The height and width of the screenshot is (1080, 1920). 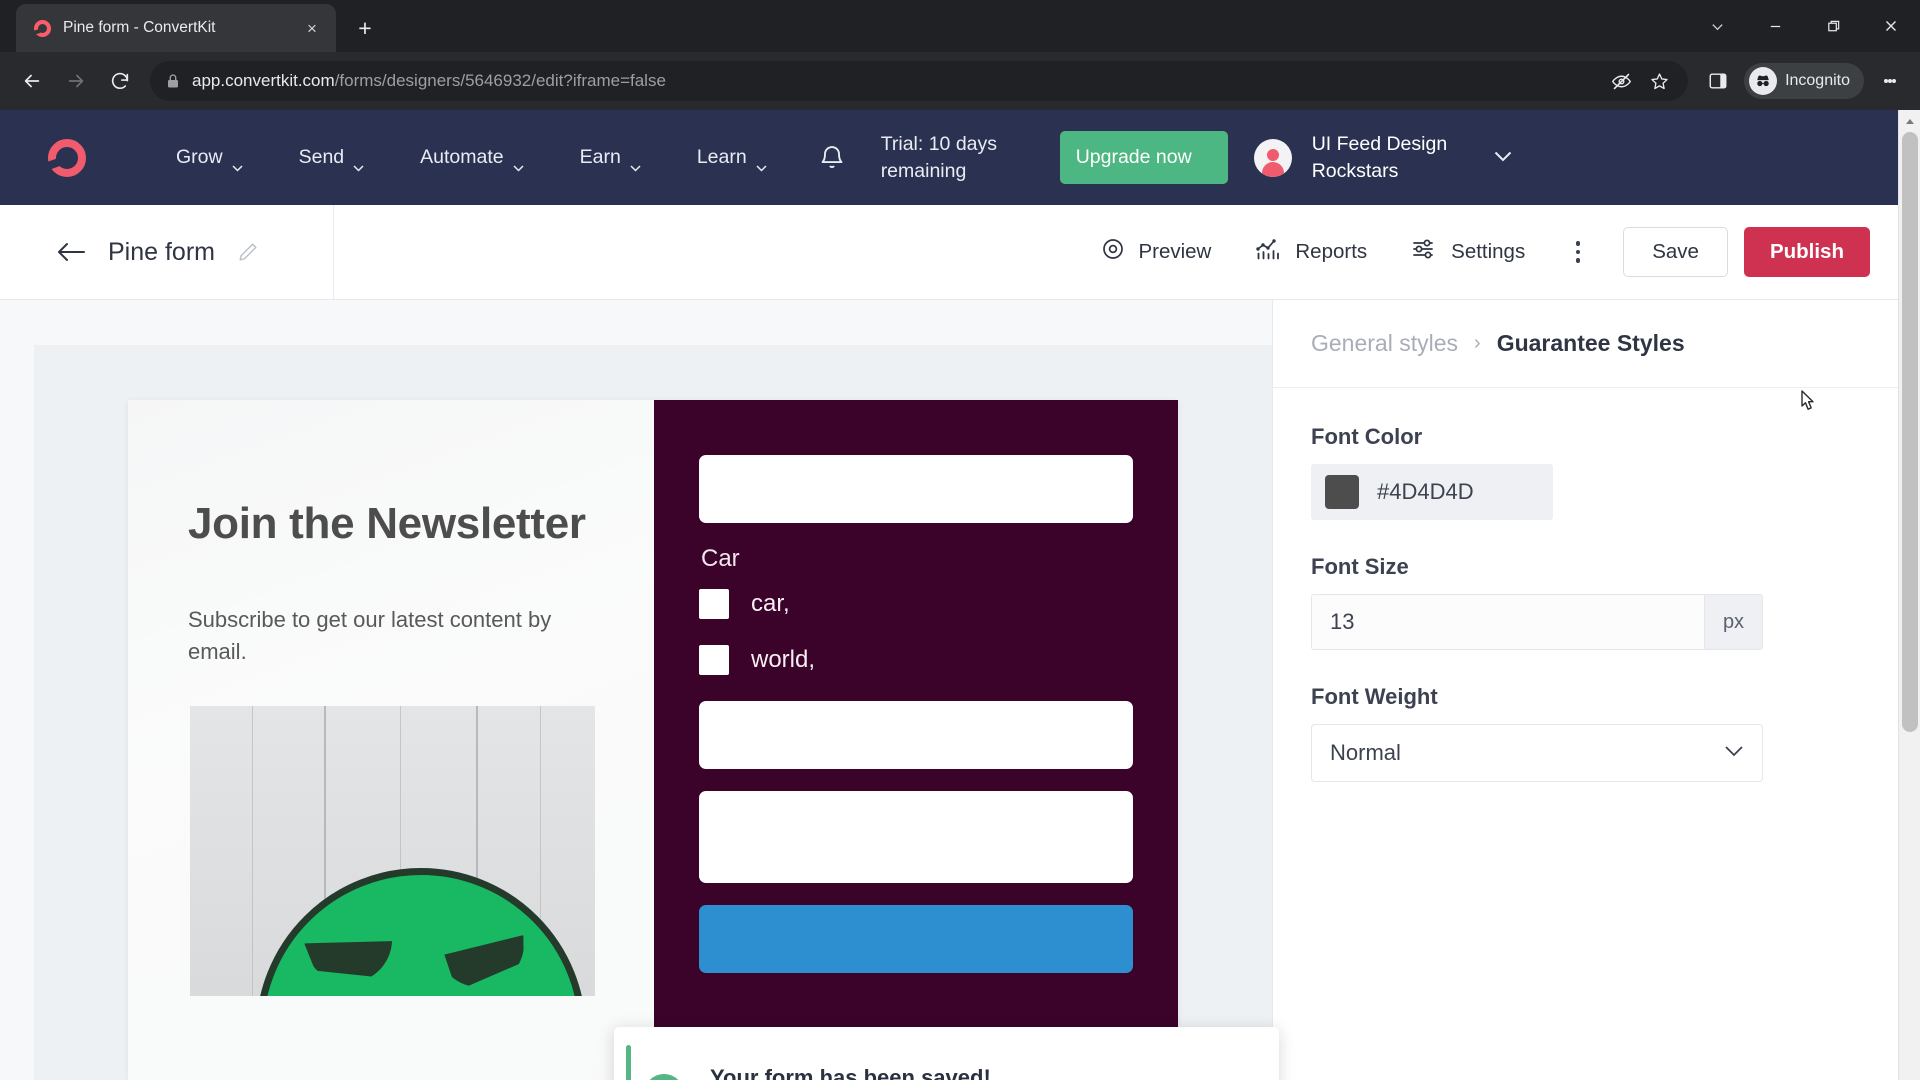 What do you see at coordinates (916, 660) in the screenshot?
I see `checkbox-row: world,` at bounding box center [916, 660].